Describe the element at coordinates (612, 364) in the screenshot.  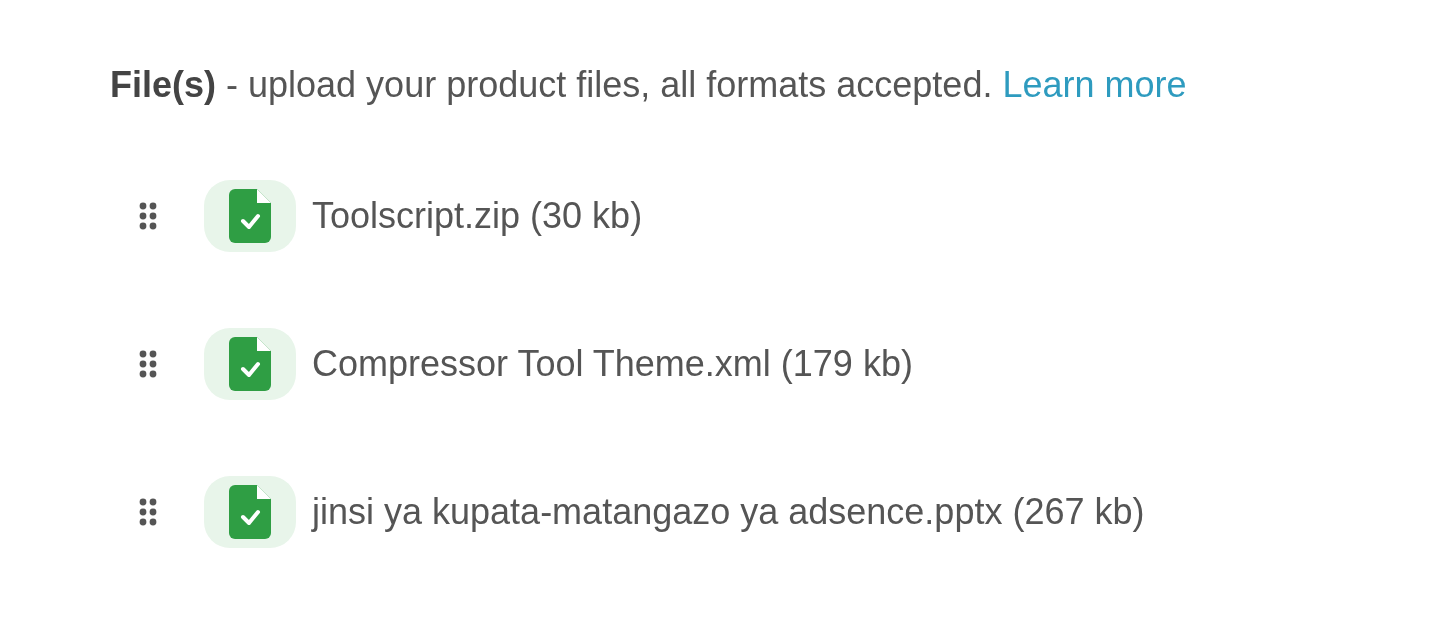
I see `file-name: Compressor Tool Theme.xml (179 kb)` at that location.